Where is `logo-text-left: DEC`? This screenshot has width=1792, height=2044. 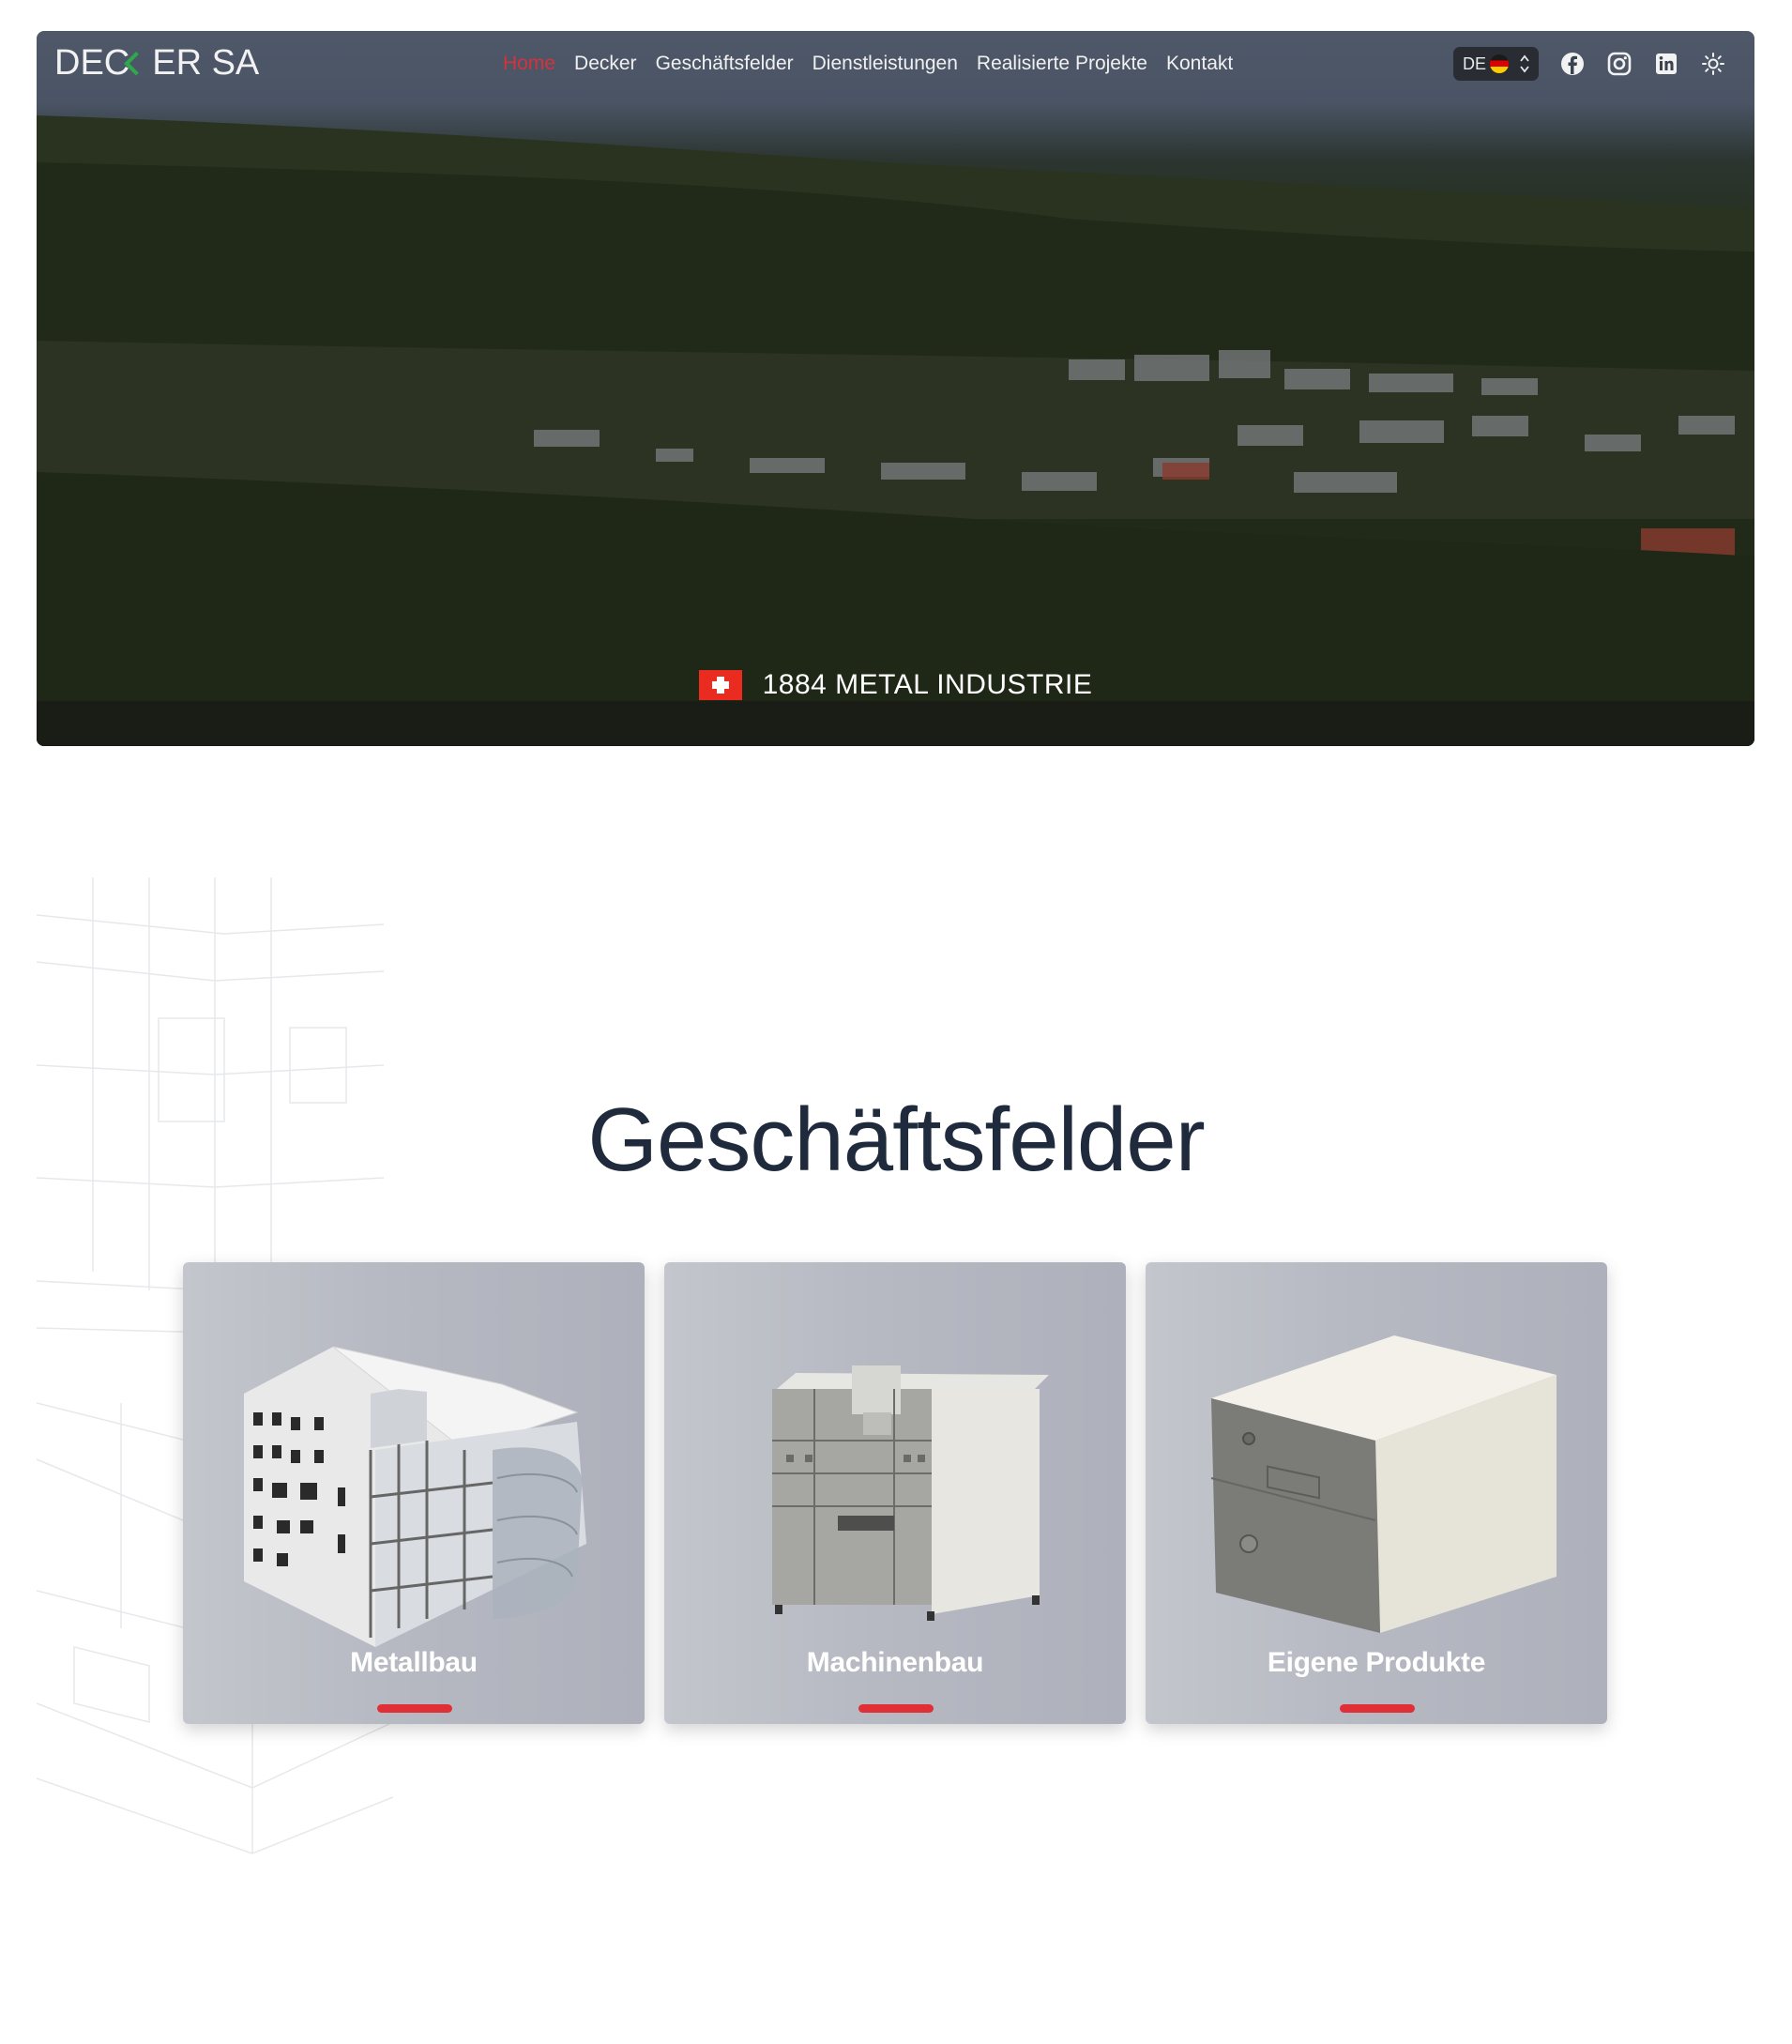
logo-text-left: DEC is located at coordinates (92, 63).